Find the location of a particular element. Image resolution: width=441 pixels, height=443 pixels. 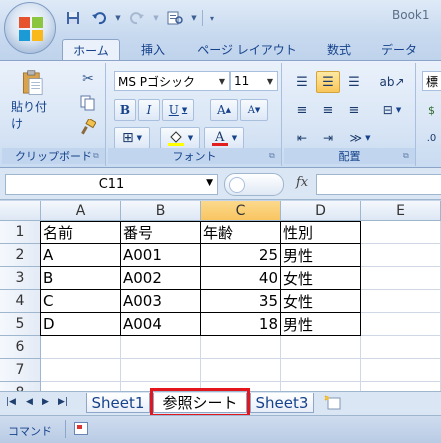

cell-e8 is located at coordinates (401, 386).